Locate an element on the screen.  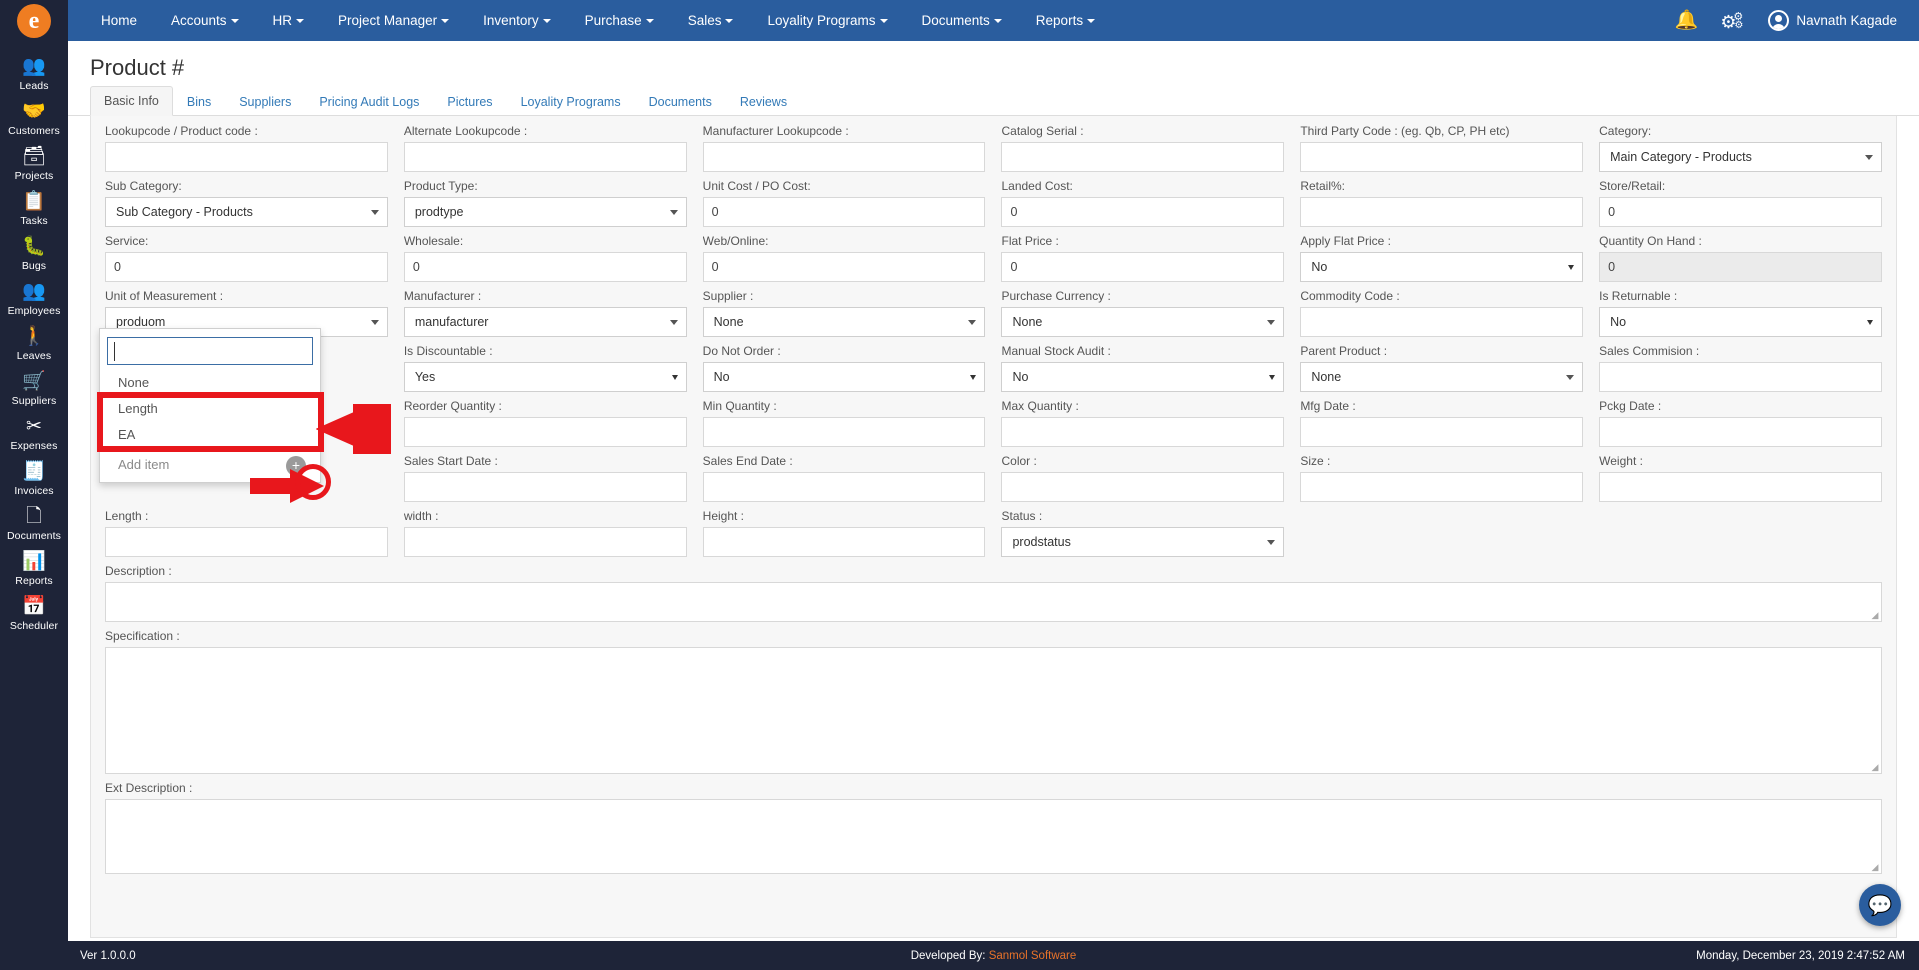
max-quantity-input is located at coordinates (1143, 432).